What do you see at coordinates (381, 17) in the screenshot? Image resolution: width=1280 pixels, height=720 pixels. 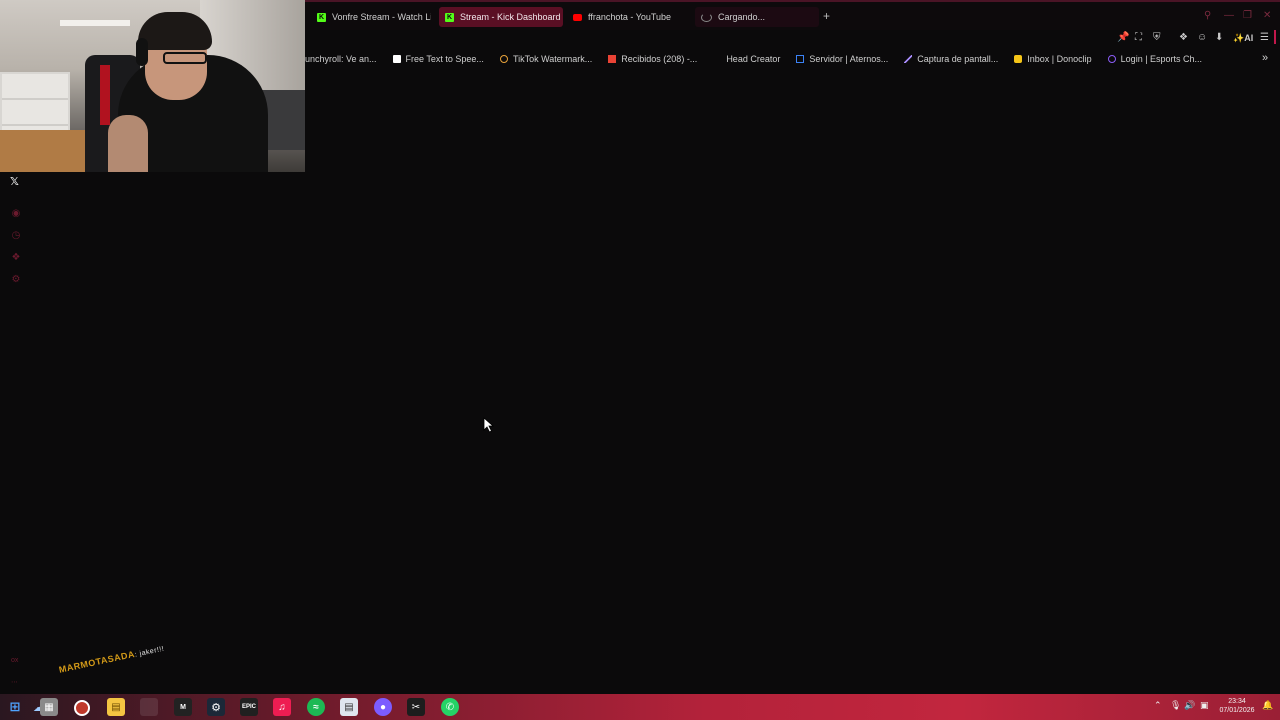 I see `tab-label: Vonfre Stream - Watch Li` at bounding box center [381, 17].